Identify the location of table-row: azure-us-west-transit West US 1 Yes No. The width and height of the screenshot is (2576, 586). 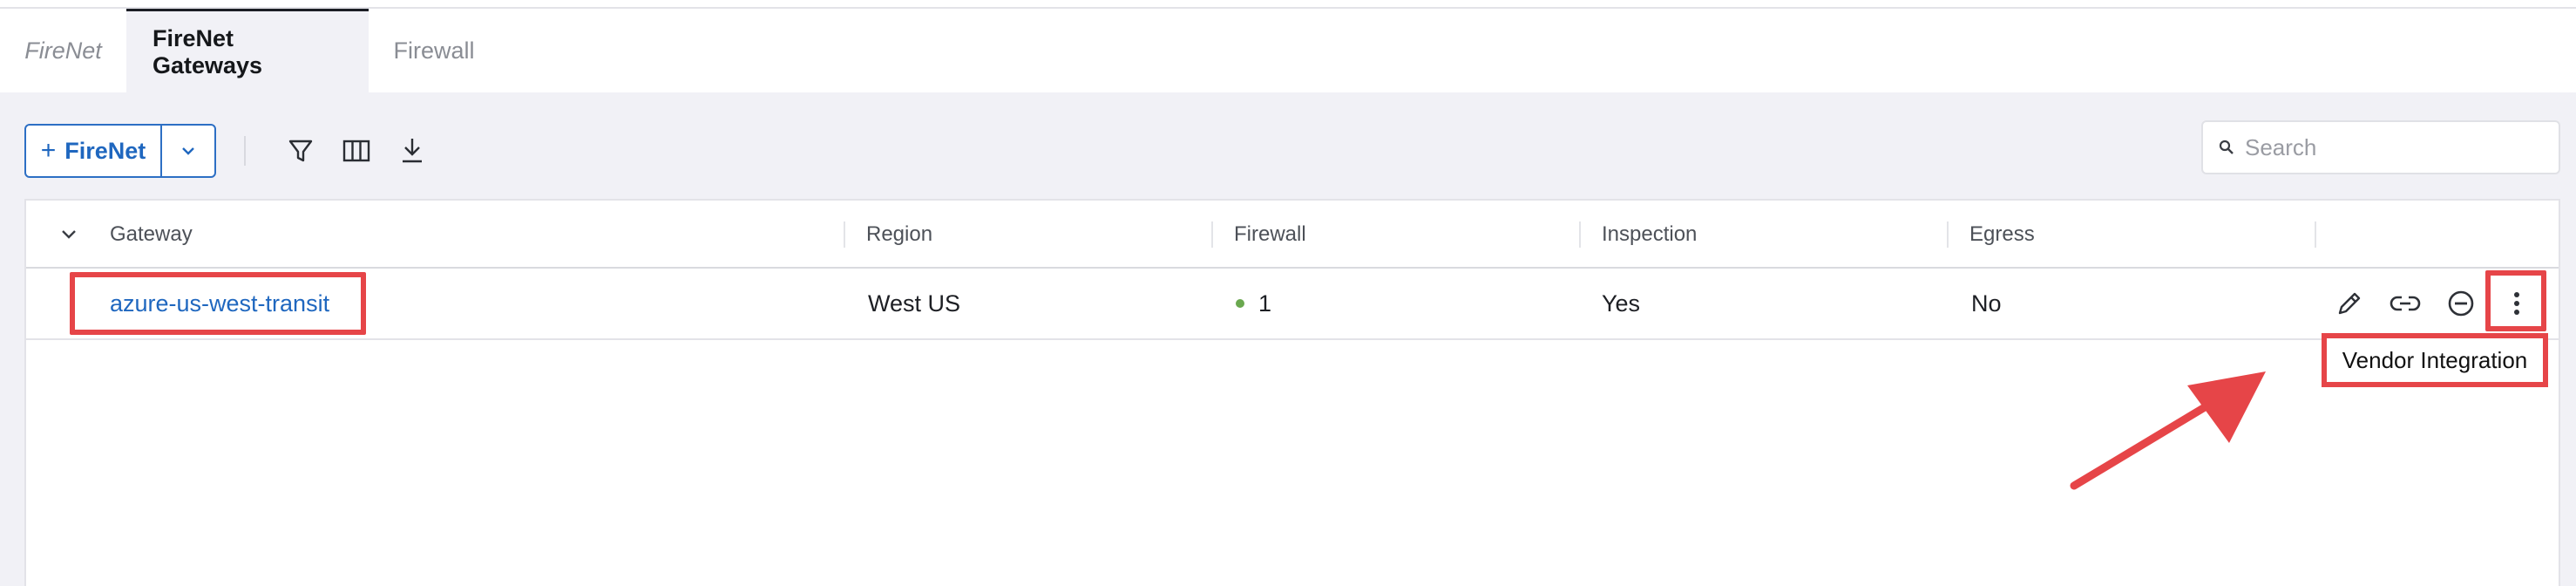
(1292, 304).